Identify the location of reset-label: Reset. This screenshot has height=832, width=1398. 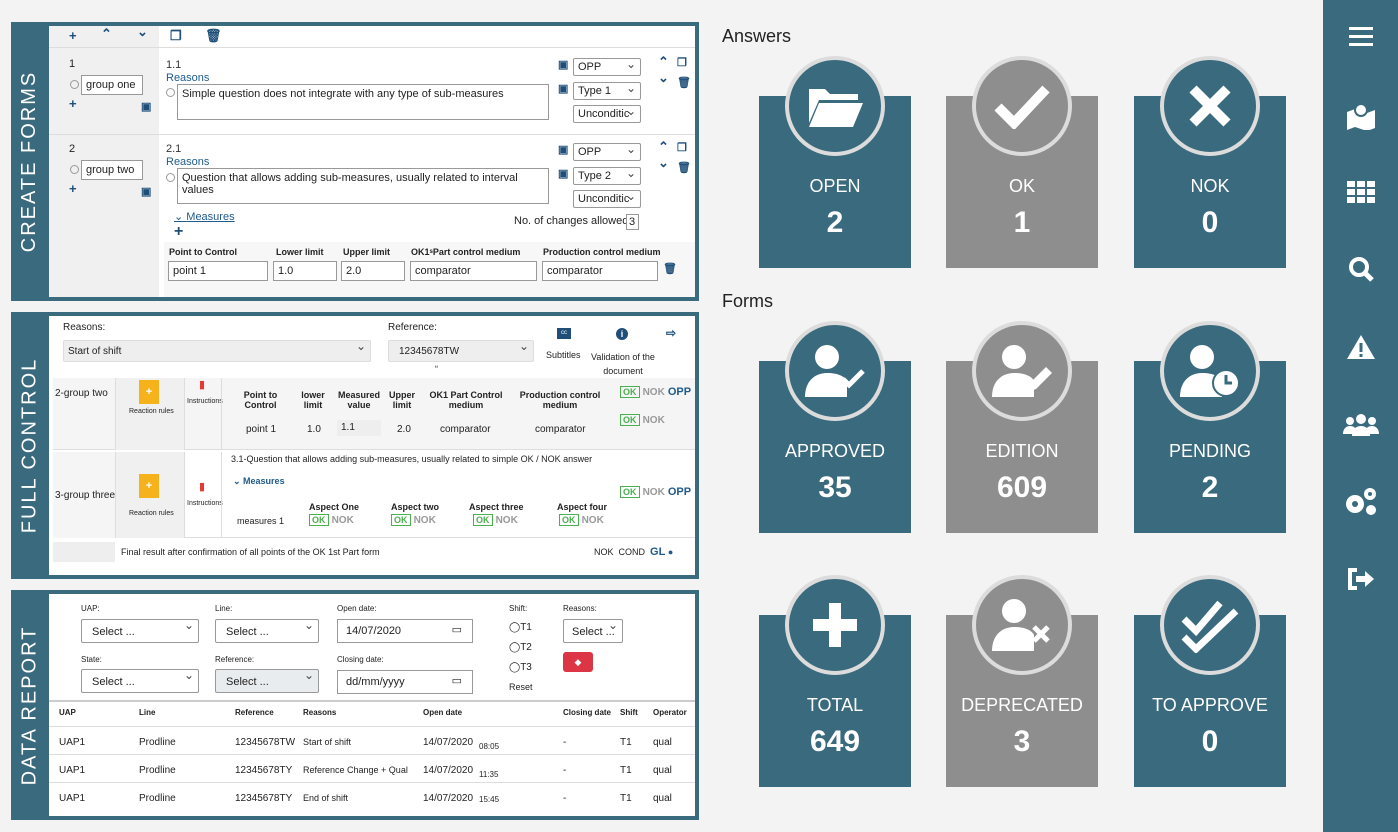
(521, 687).